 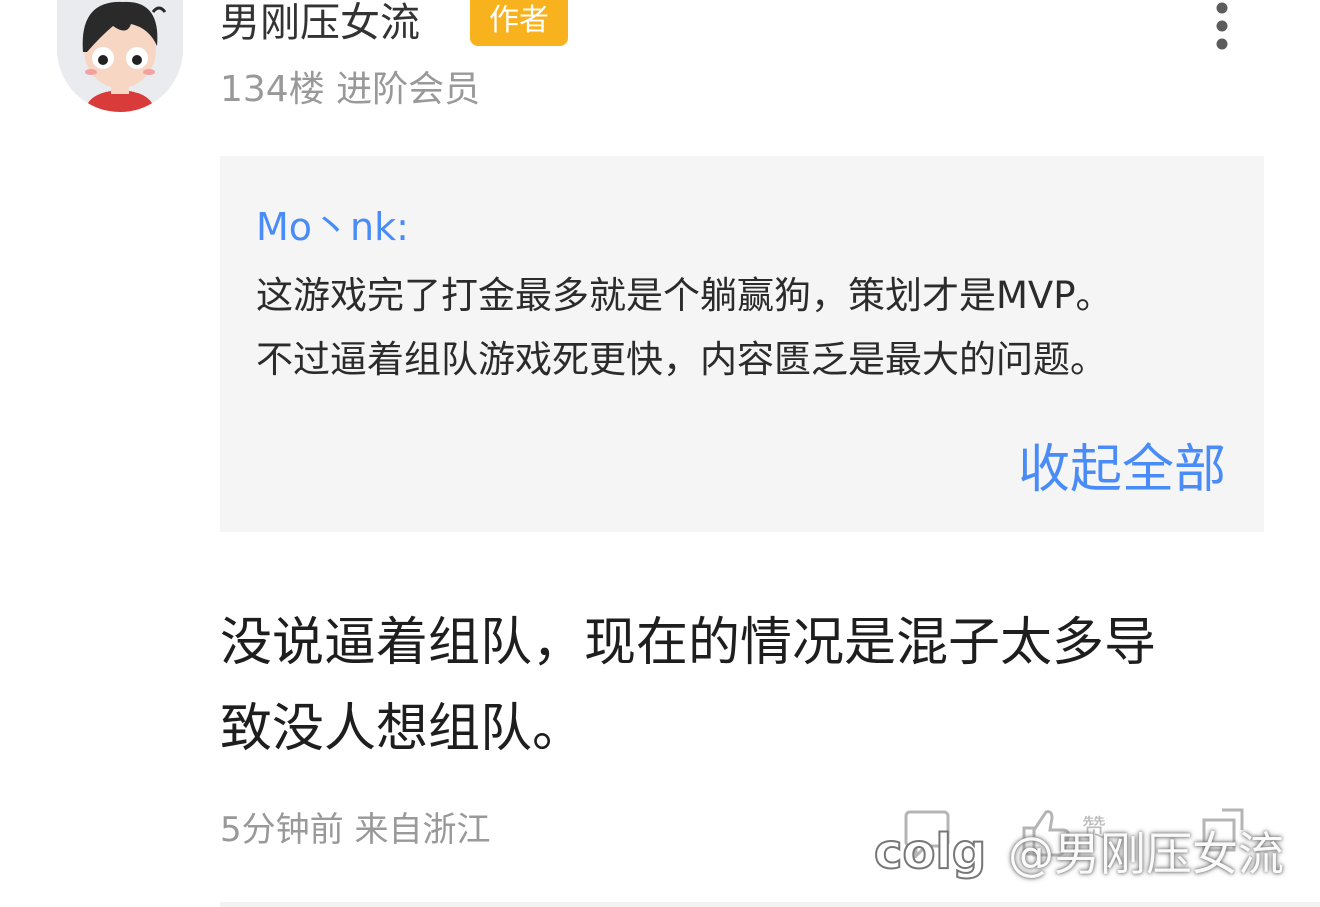 I want to click on quoted-text-line: 这游戏完了打金最多就是个躺赢狗，策划才是MVP。, so click(x=684, y=295).